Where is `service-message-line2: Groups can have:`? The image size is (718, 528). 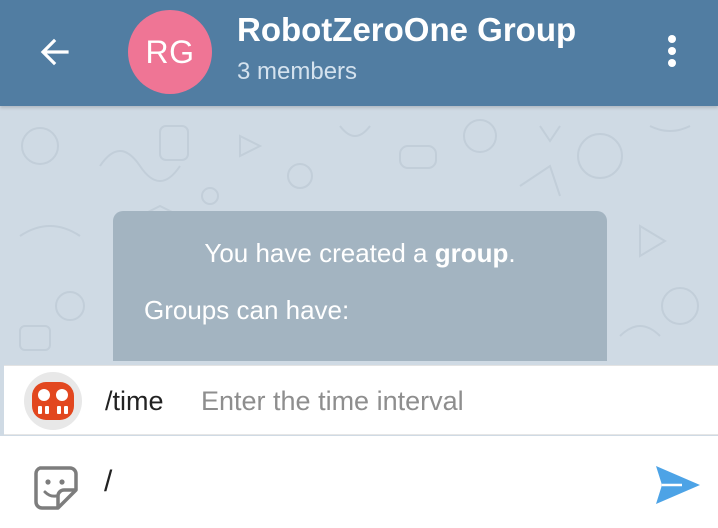
service-message-line2: Groups can have: is located at coordinates (247, 310).